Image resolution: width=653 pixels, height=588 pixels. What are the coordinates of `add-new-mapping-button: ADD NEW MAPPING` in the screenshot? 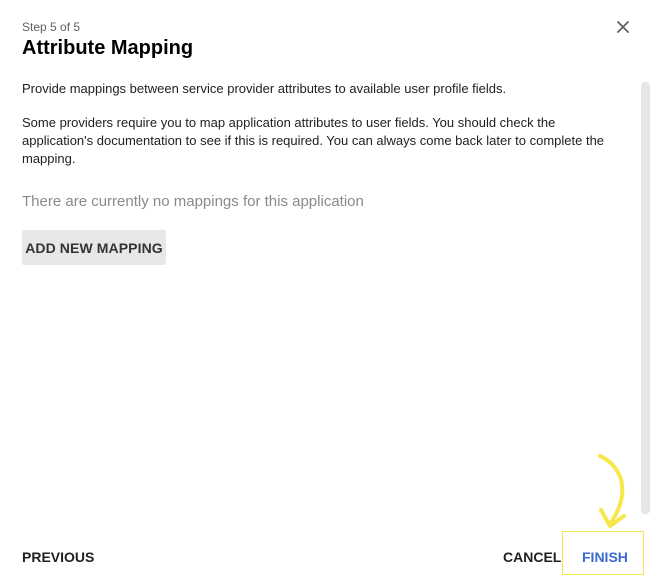 It's located at (94, 247).